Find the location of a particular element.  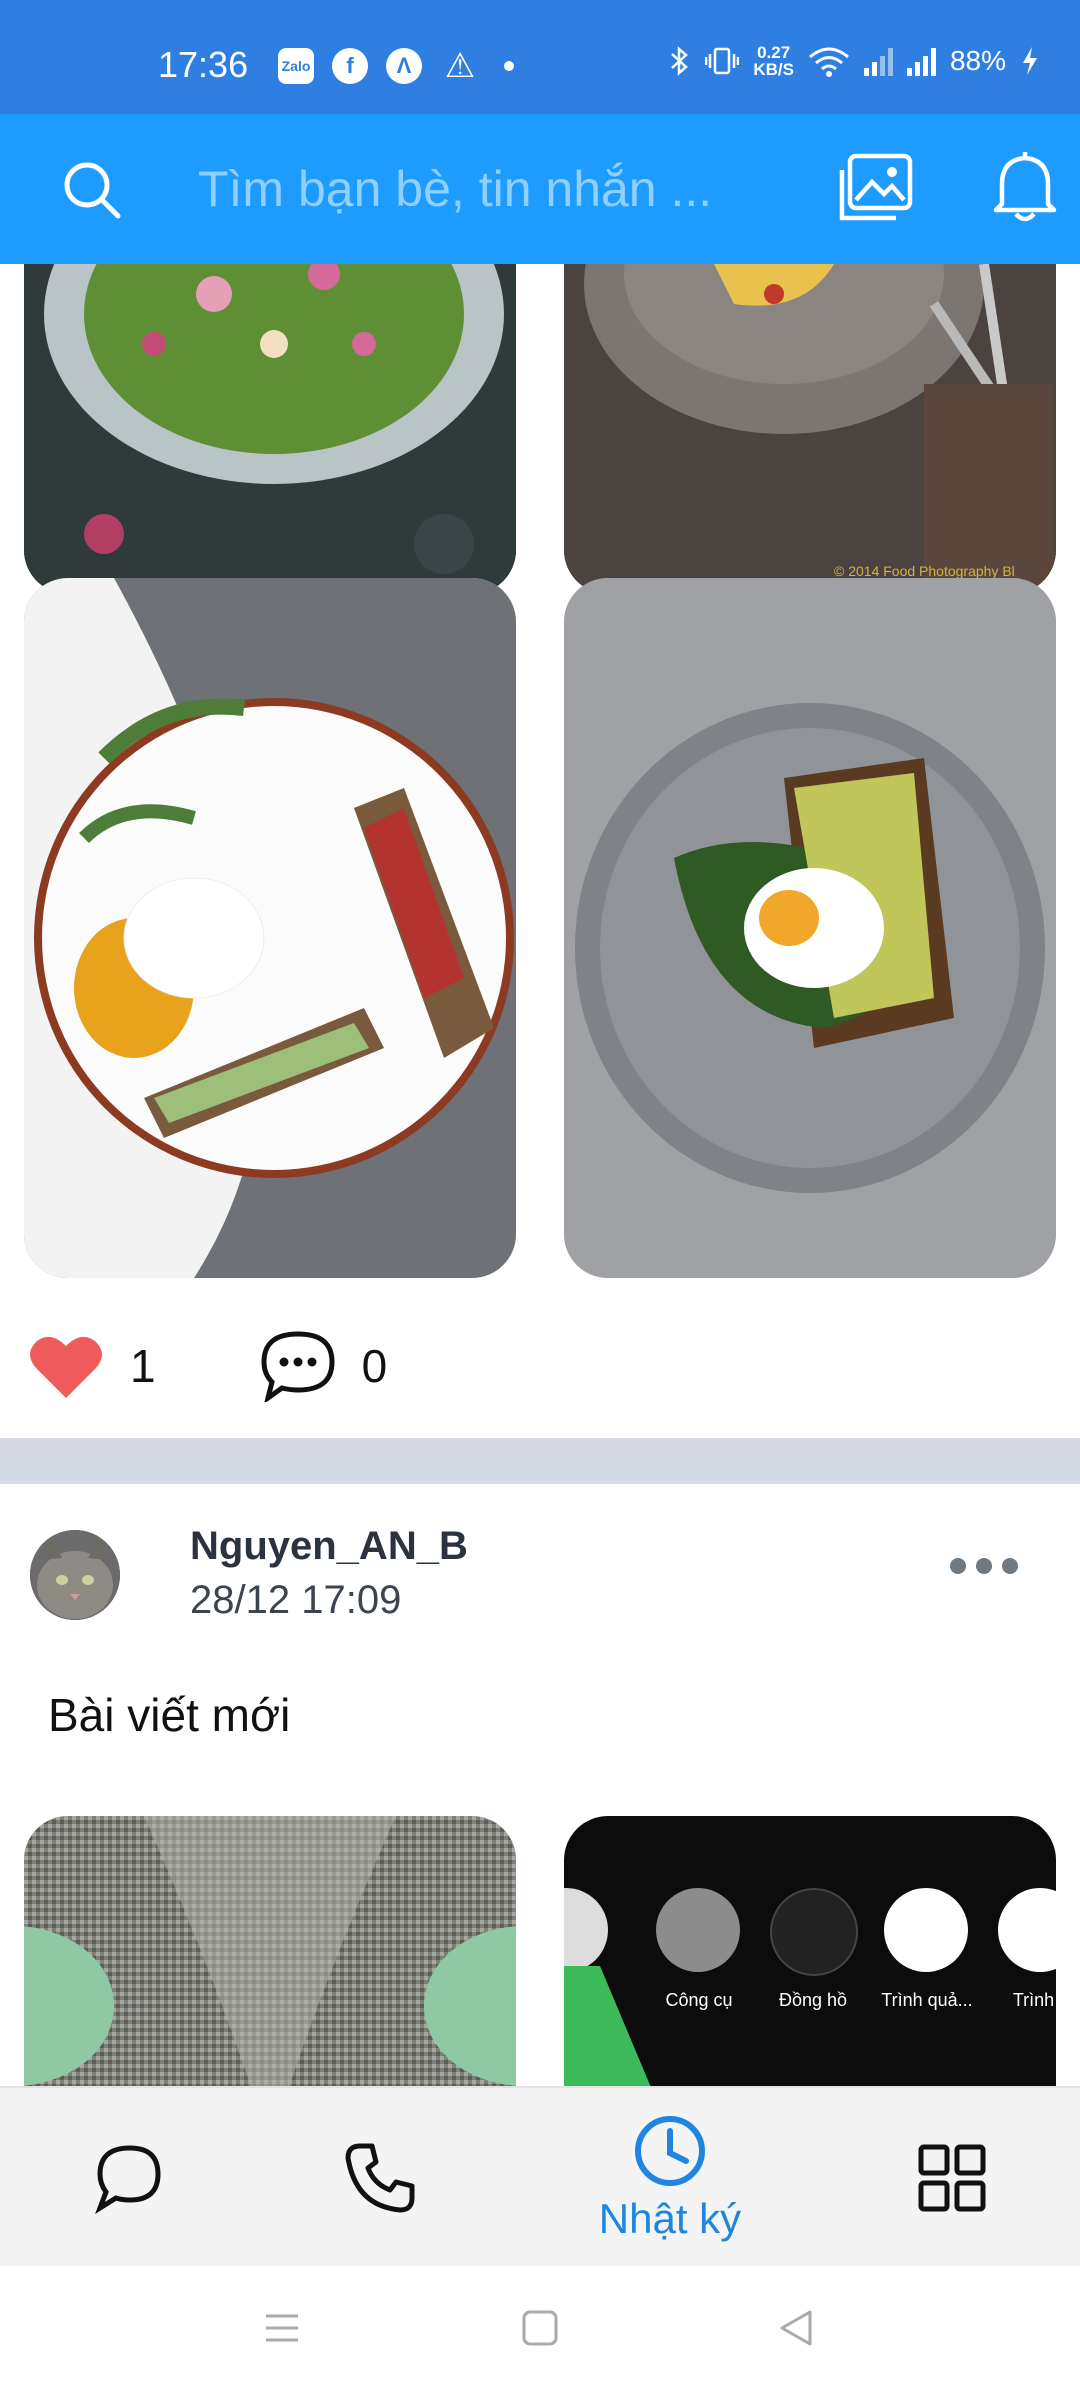

nav-more is located at coordinates (952, 2178).